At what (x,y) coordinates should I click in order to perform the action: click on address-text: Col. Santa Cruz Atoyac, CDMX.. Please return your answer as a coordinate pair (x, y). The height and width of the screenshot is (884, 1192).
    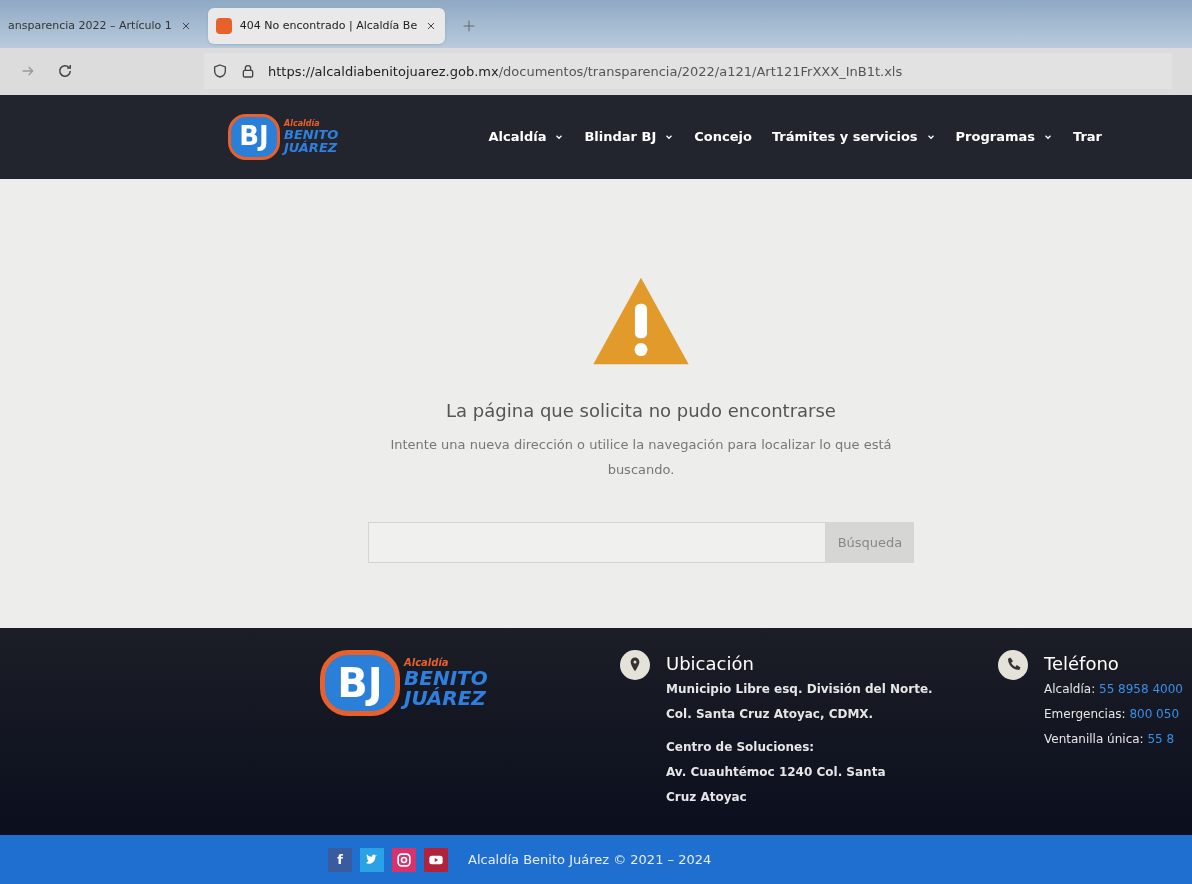
    Looking at the image, I should click on (770, 715).